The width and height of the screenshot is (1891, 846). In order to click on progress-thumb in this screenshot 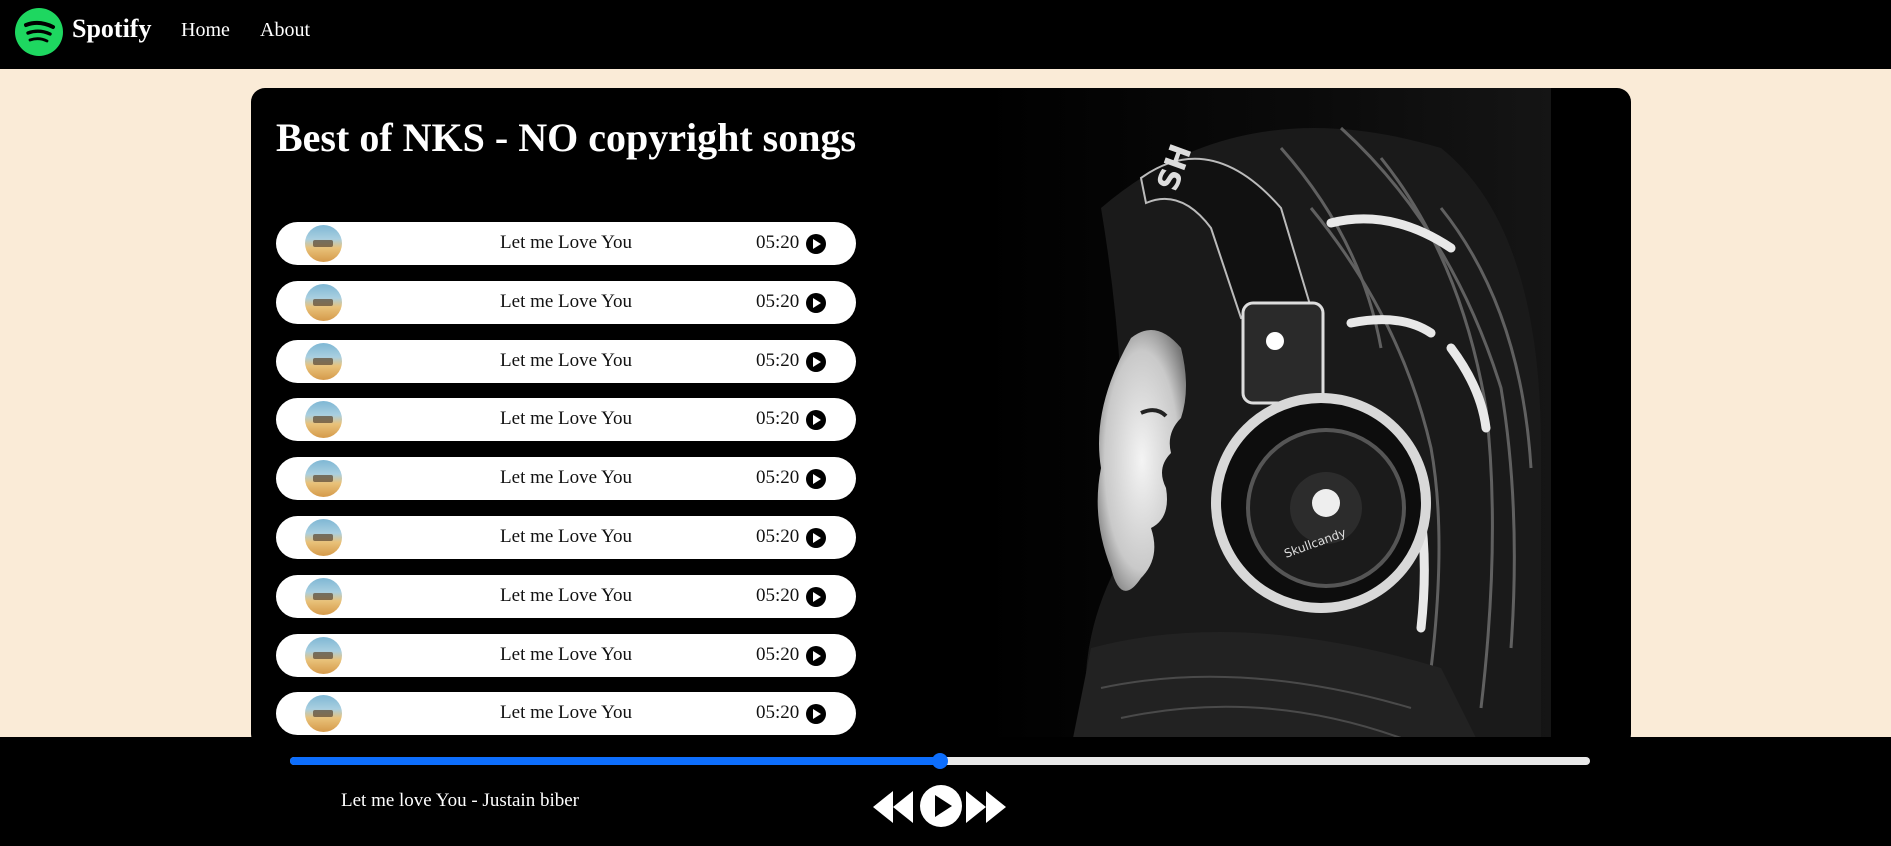, I will do `click(940, 761)`.